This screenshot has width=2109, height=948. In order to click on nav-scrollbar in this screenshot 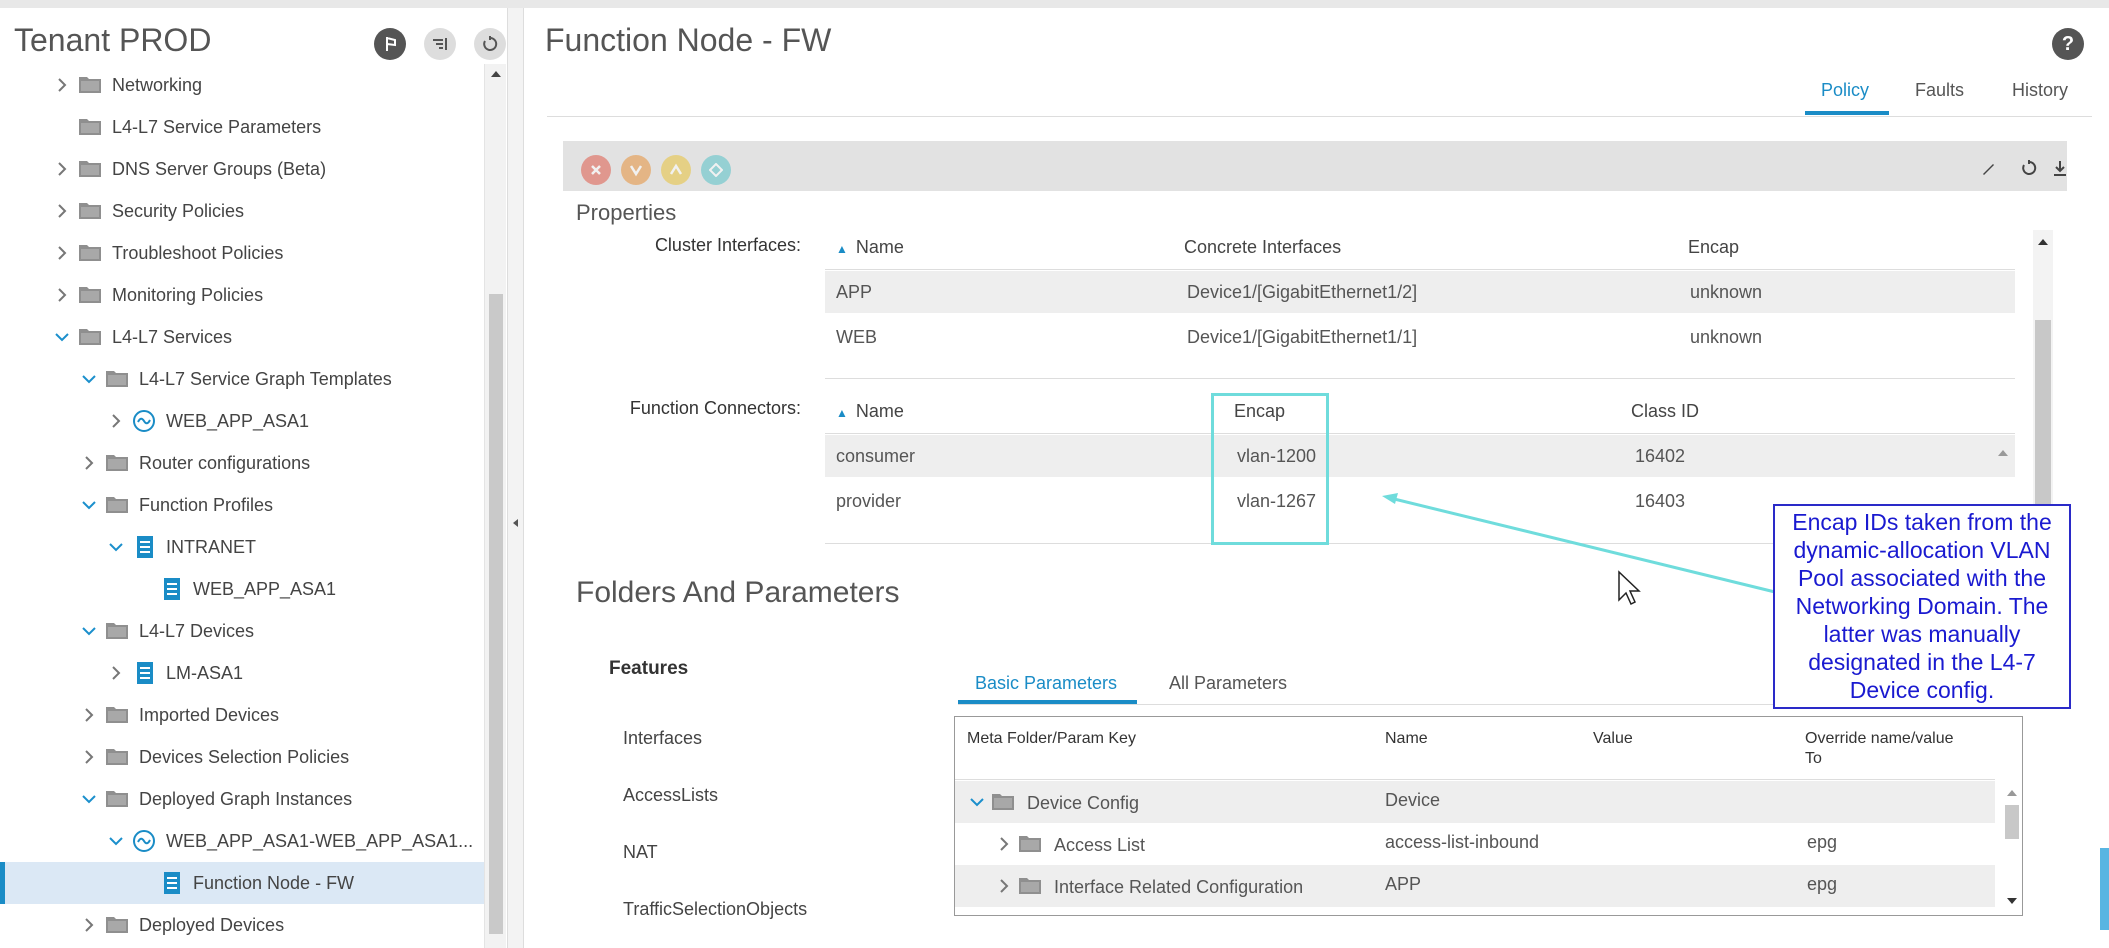, I will do `click(495, 506)`.